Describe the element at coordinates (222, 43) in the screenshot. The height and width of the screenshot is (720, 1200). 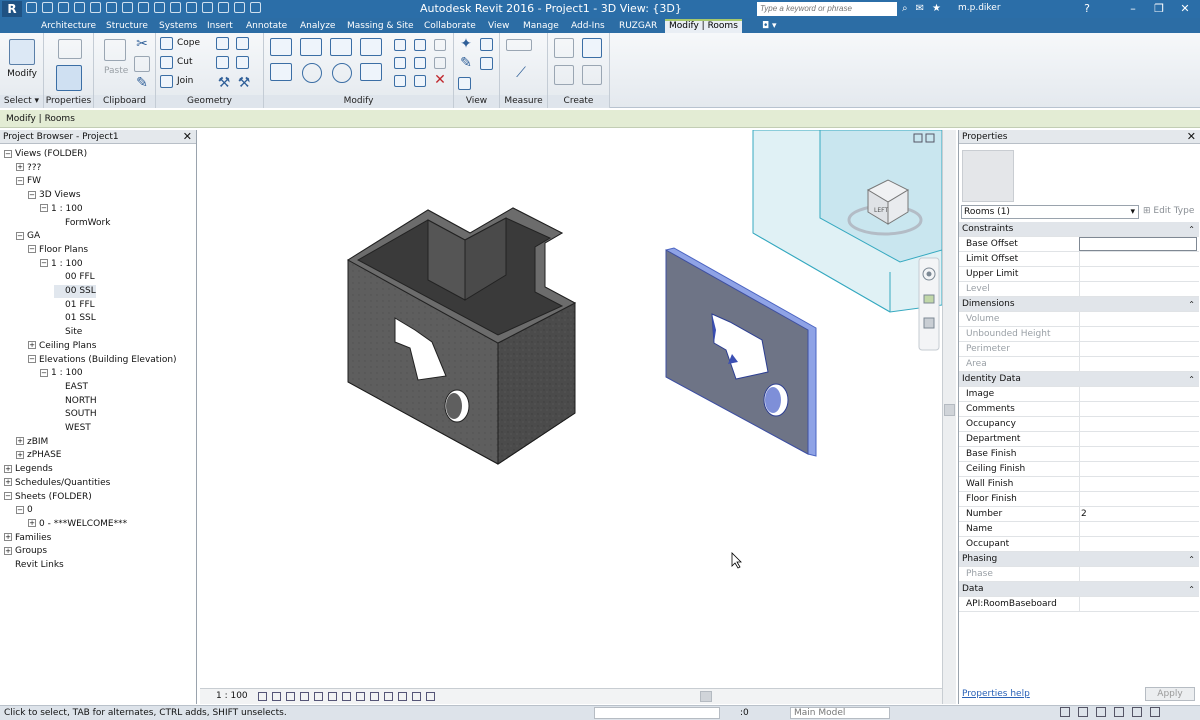
I see `split-face-icon` at that location.